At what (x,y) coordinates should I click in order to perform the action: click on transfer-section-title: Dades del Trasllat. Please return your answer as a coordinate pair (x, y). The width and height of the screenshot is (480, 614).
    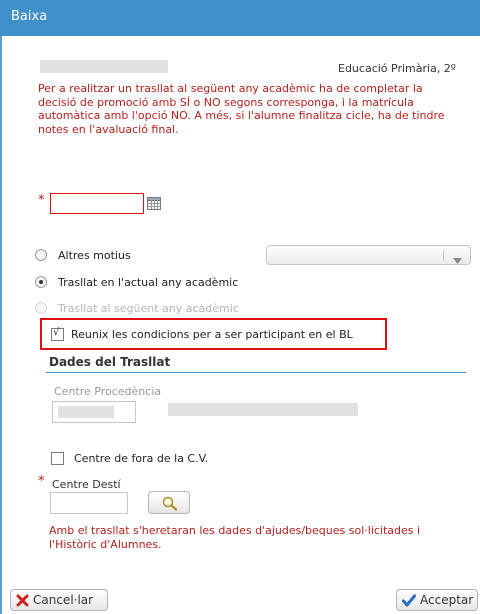
    Looking at the image, I should click on (110, 362).